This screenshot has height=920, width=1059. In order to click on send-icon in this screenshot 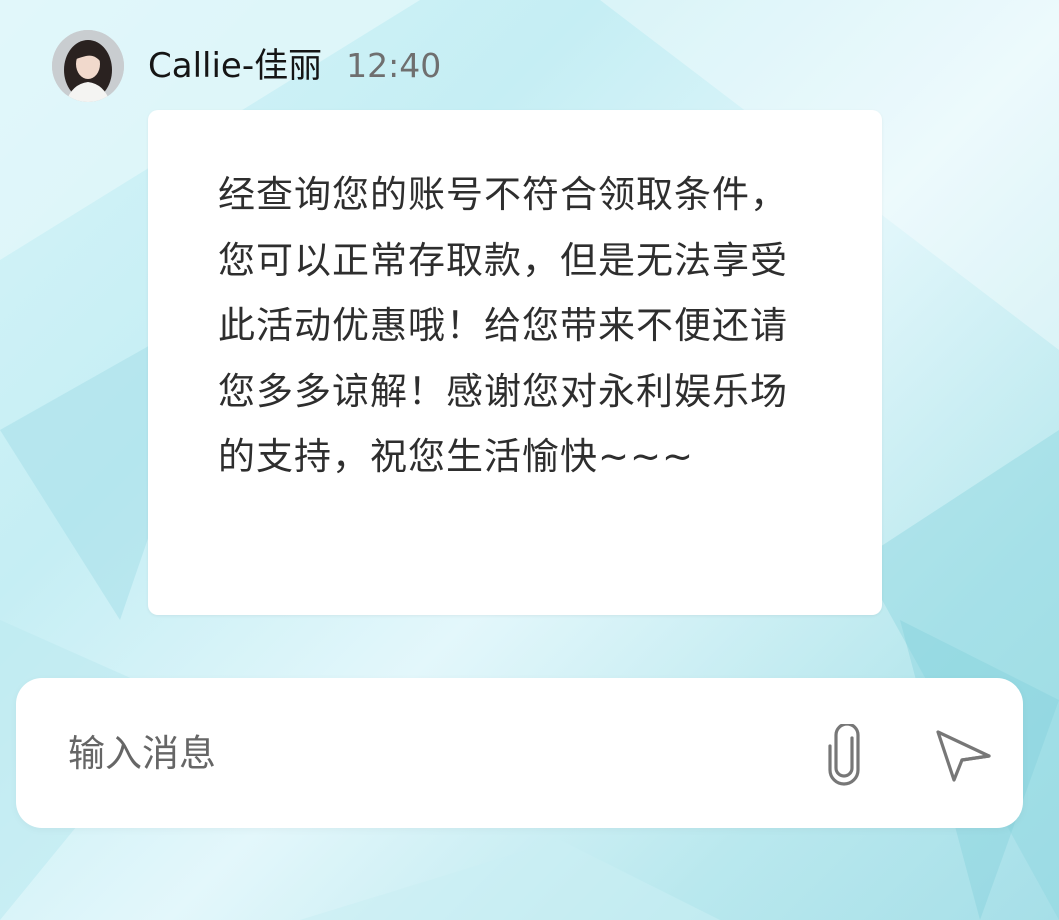, I will do `click(963, 756)`.